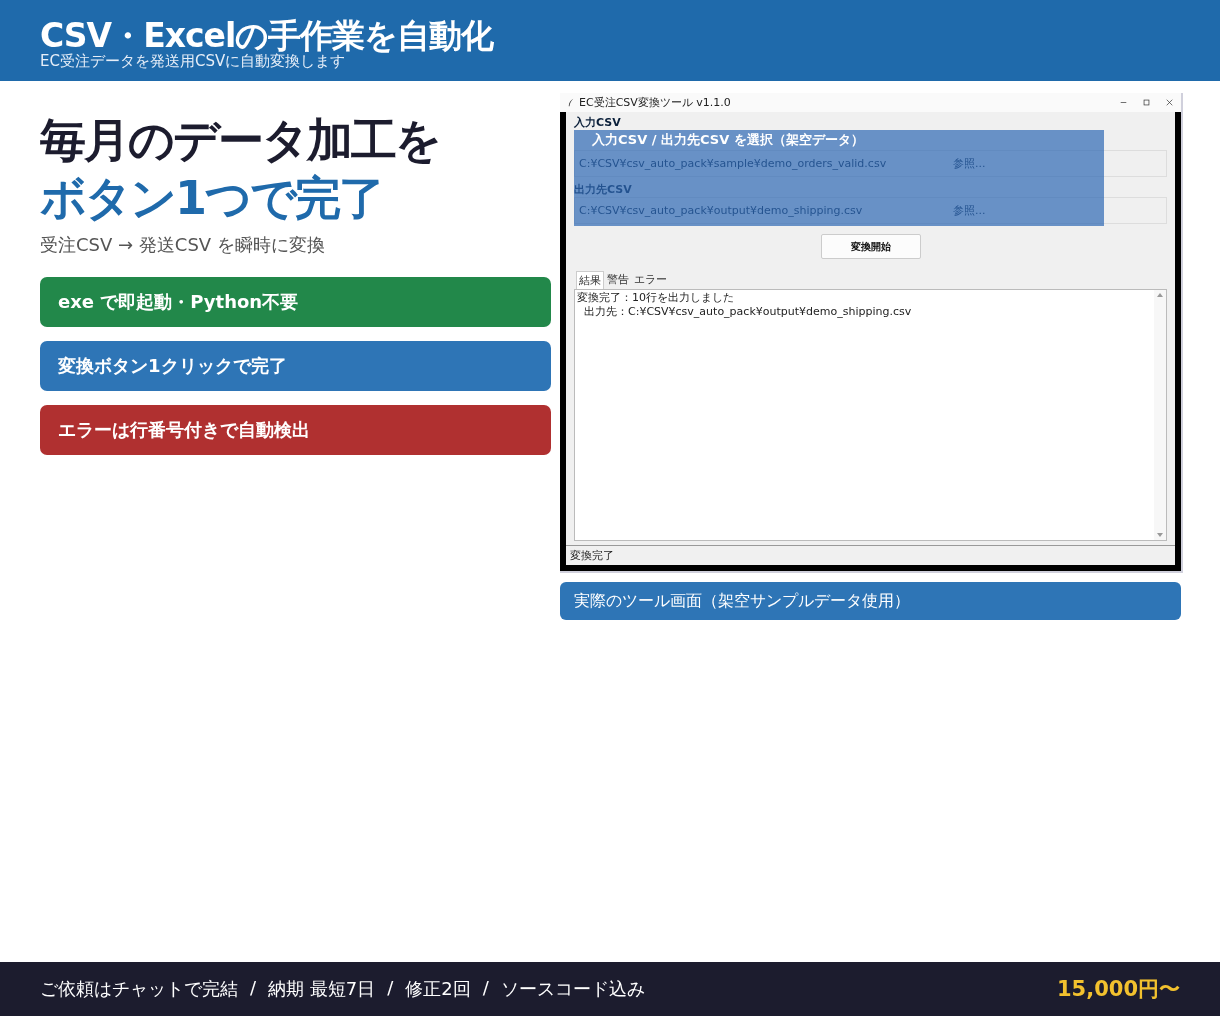 The image size is (1220, 1016). What do you see at coordinates (183, 245) in the screenshot?
I see `headline-subtext: 受注CSV → 発送CSV を瞬時に変換` at bounding box center [183, 245].